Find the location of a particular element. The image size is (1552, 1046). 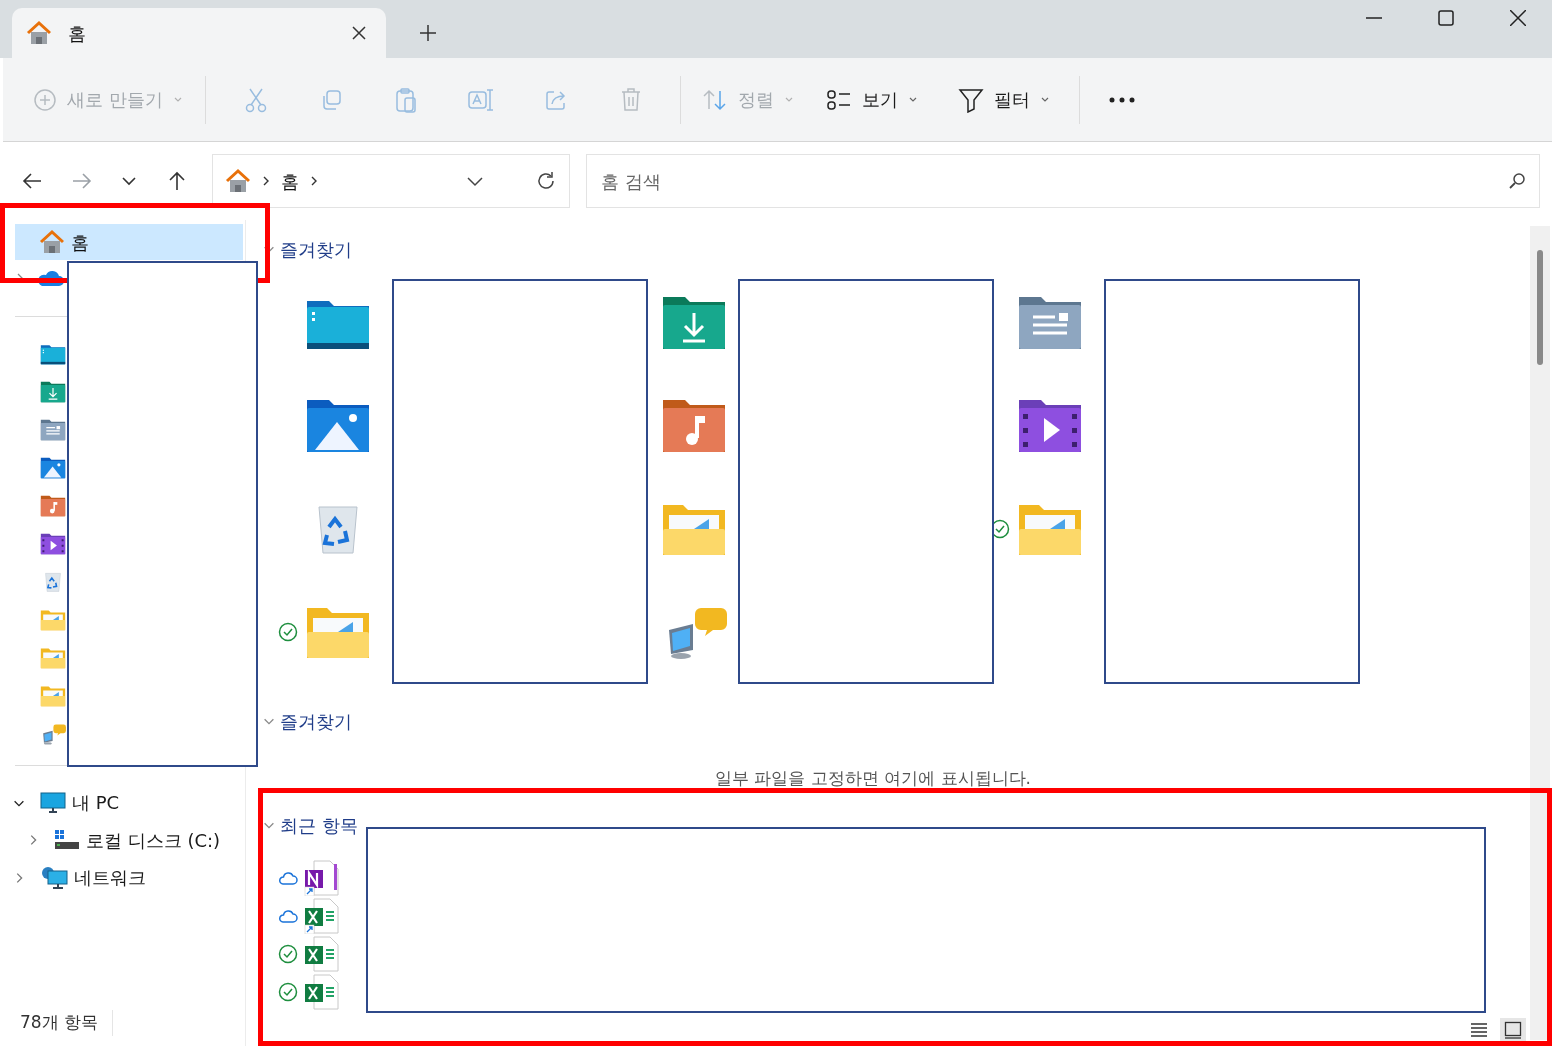

empty-hint: 일부 파일을 고정하면 여기에 표시됩니다. is located at coordinates (873, 778).